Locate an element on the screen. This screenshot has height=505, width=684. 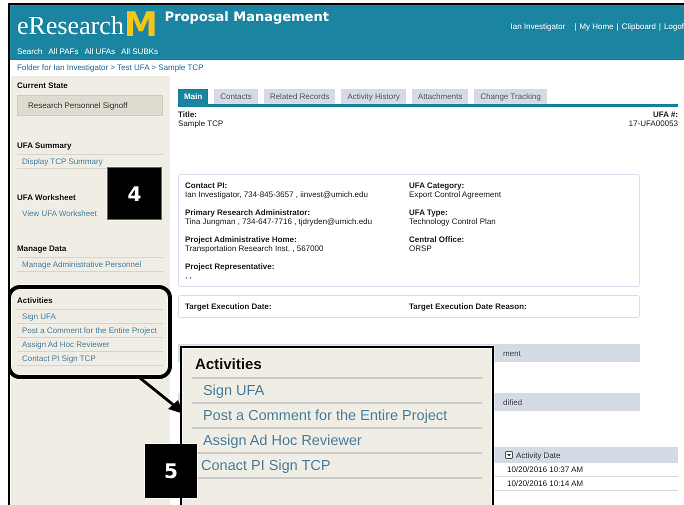
tab: Related Records is located at coordinates (300, 96).